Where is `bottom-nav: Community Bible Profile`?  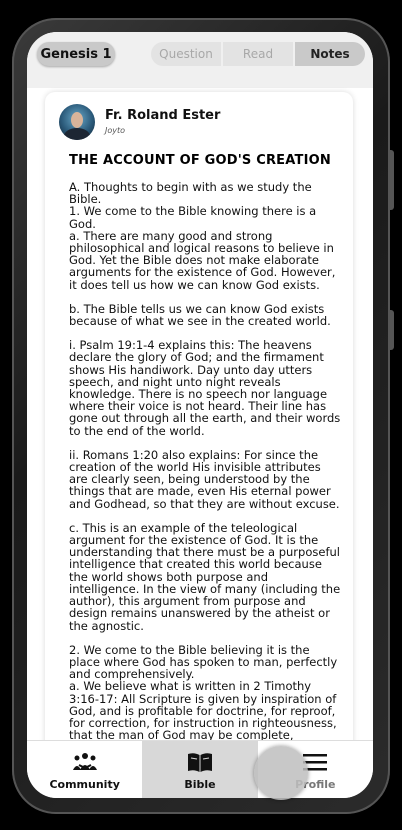
bottom-nav: Community Bible Profile is located at coordinates (200, 769).